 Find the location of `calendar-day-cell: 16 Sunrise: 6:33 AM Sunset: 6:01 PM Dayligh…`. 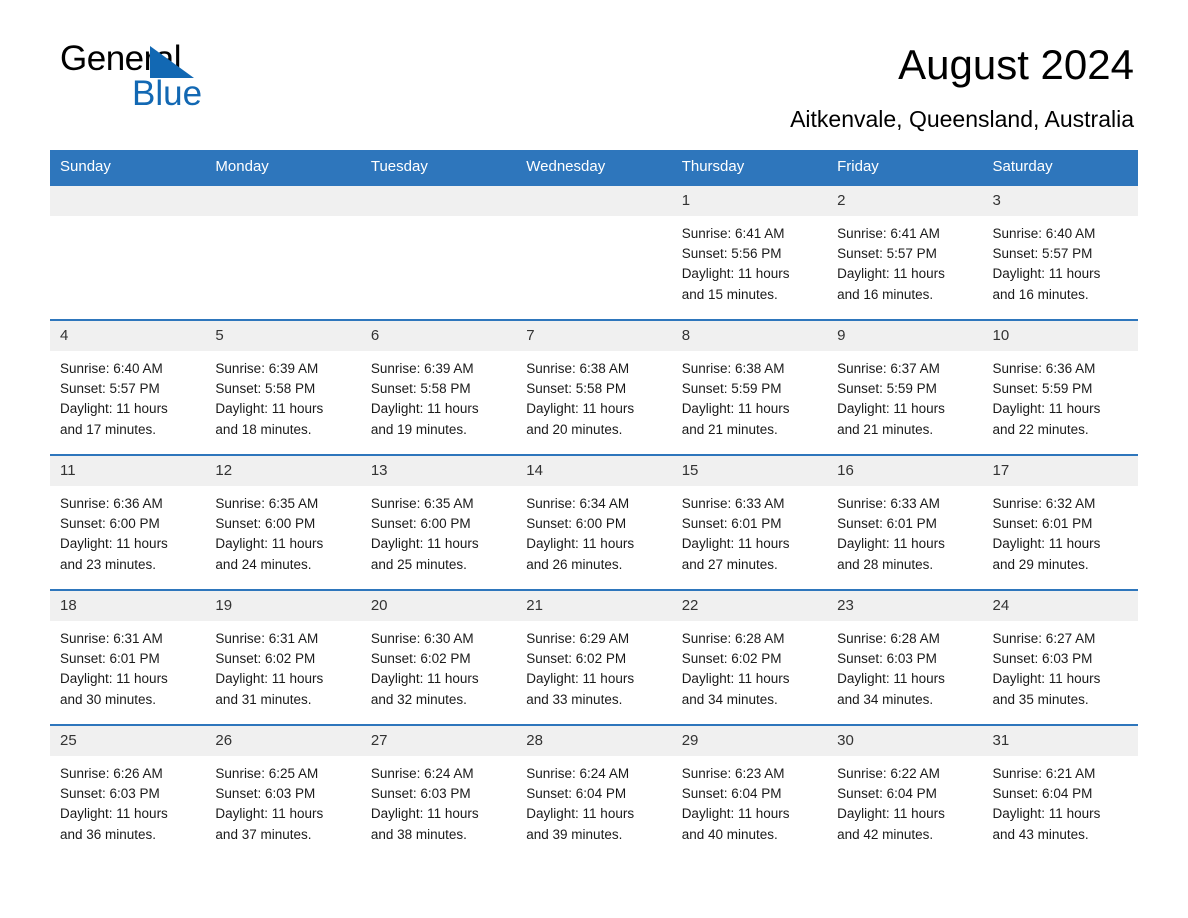

calendar-day-cell: 16 Sunrise: 6:33 AM Sunset: 6:01 PM Dayligh… is located at coordinates (905, 522).